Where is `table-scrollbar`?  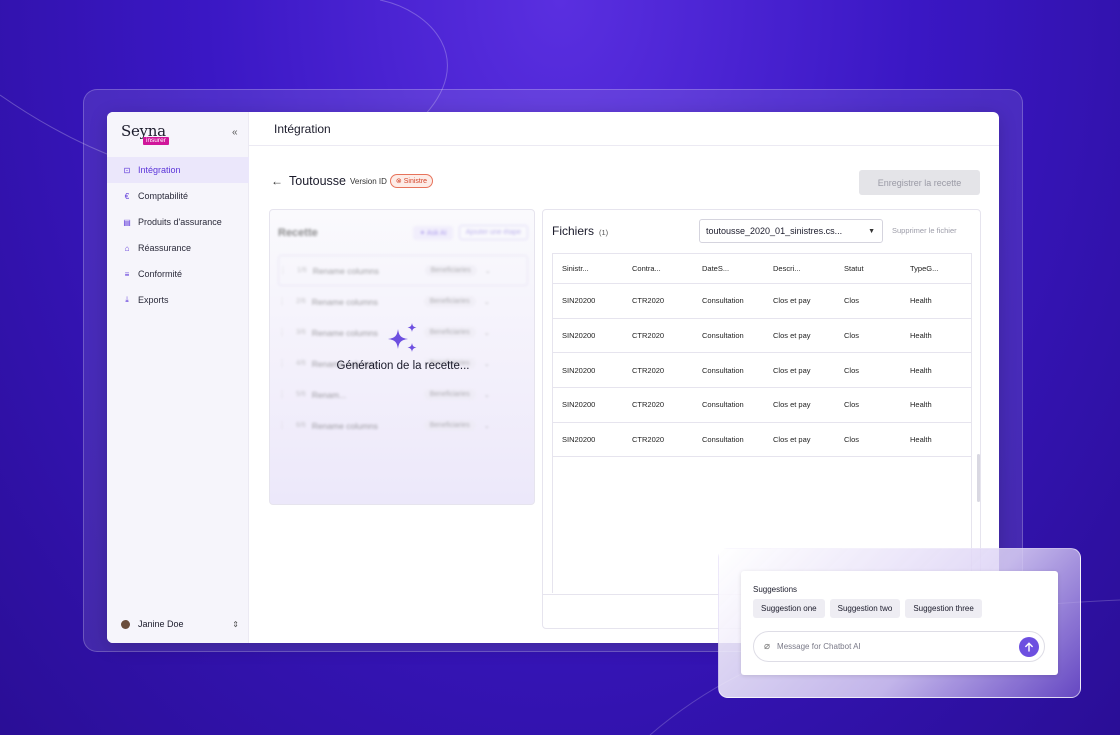
table-scrollbar is located at coordinates (978, 478).